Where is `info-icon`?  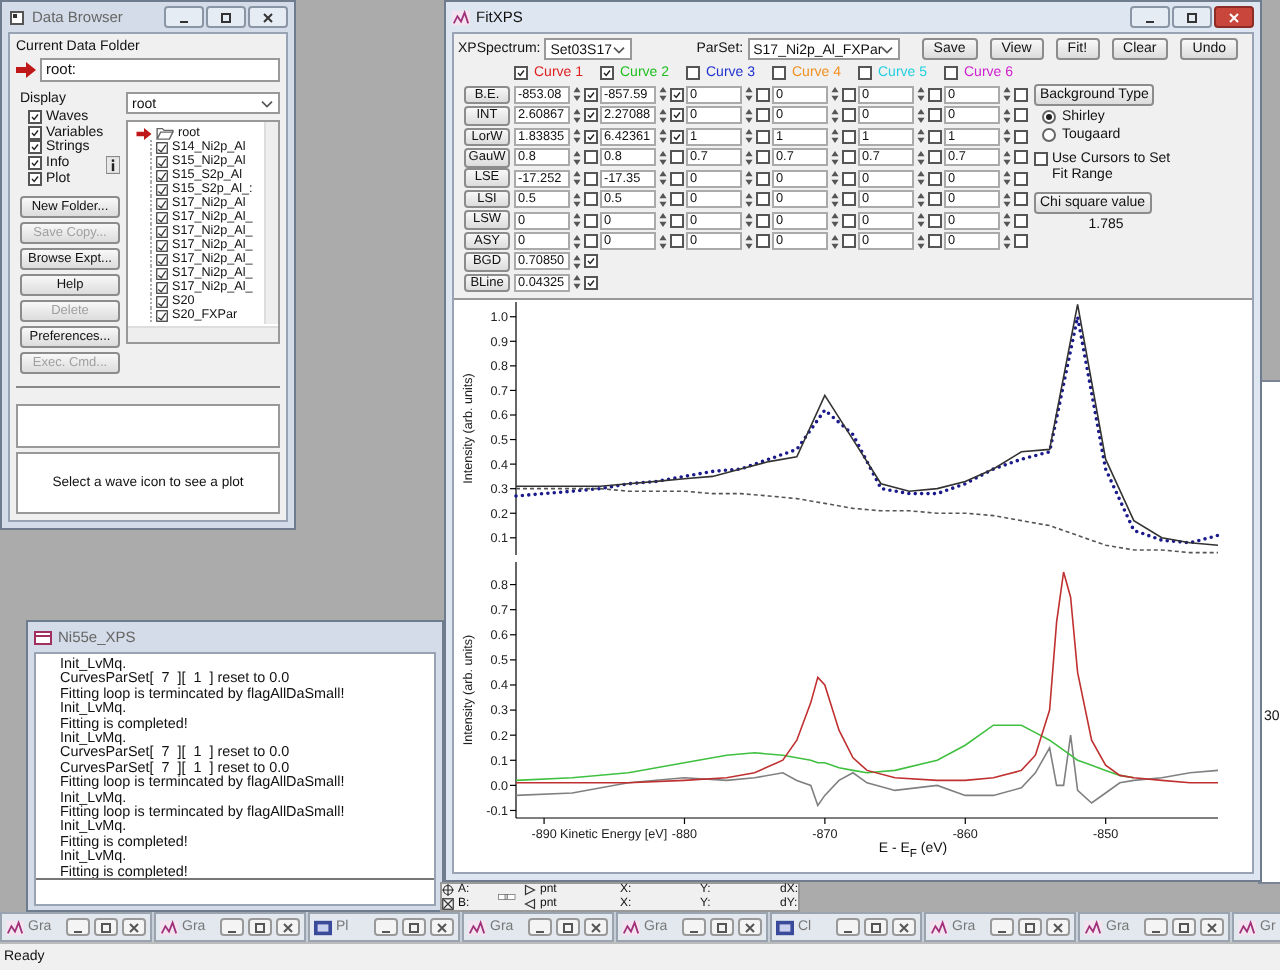
info-icon is located at coordinates (113, 165).